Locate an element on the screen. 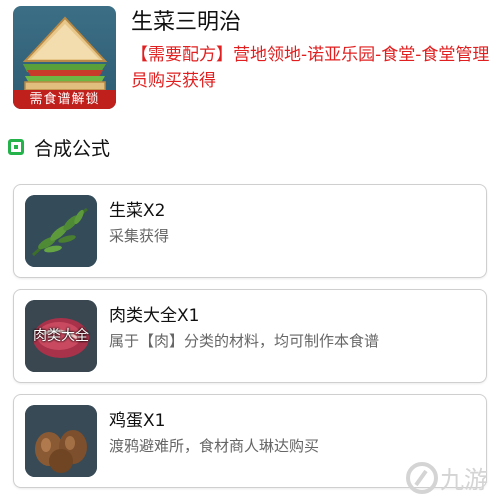 This screenshot has width=500, height=501. section-square-icon is located at coordinates (16, 147).